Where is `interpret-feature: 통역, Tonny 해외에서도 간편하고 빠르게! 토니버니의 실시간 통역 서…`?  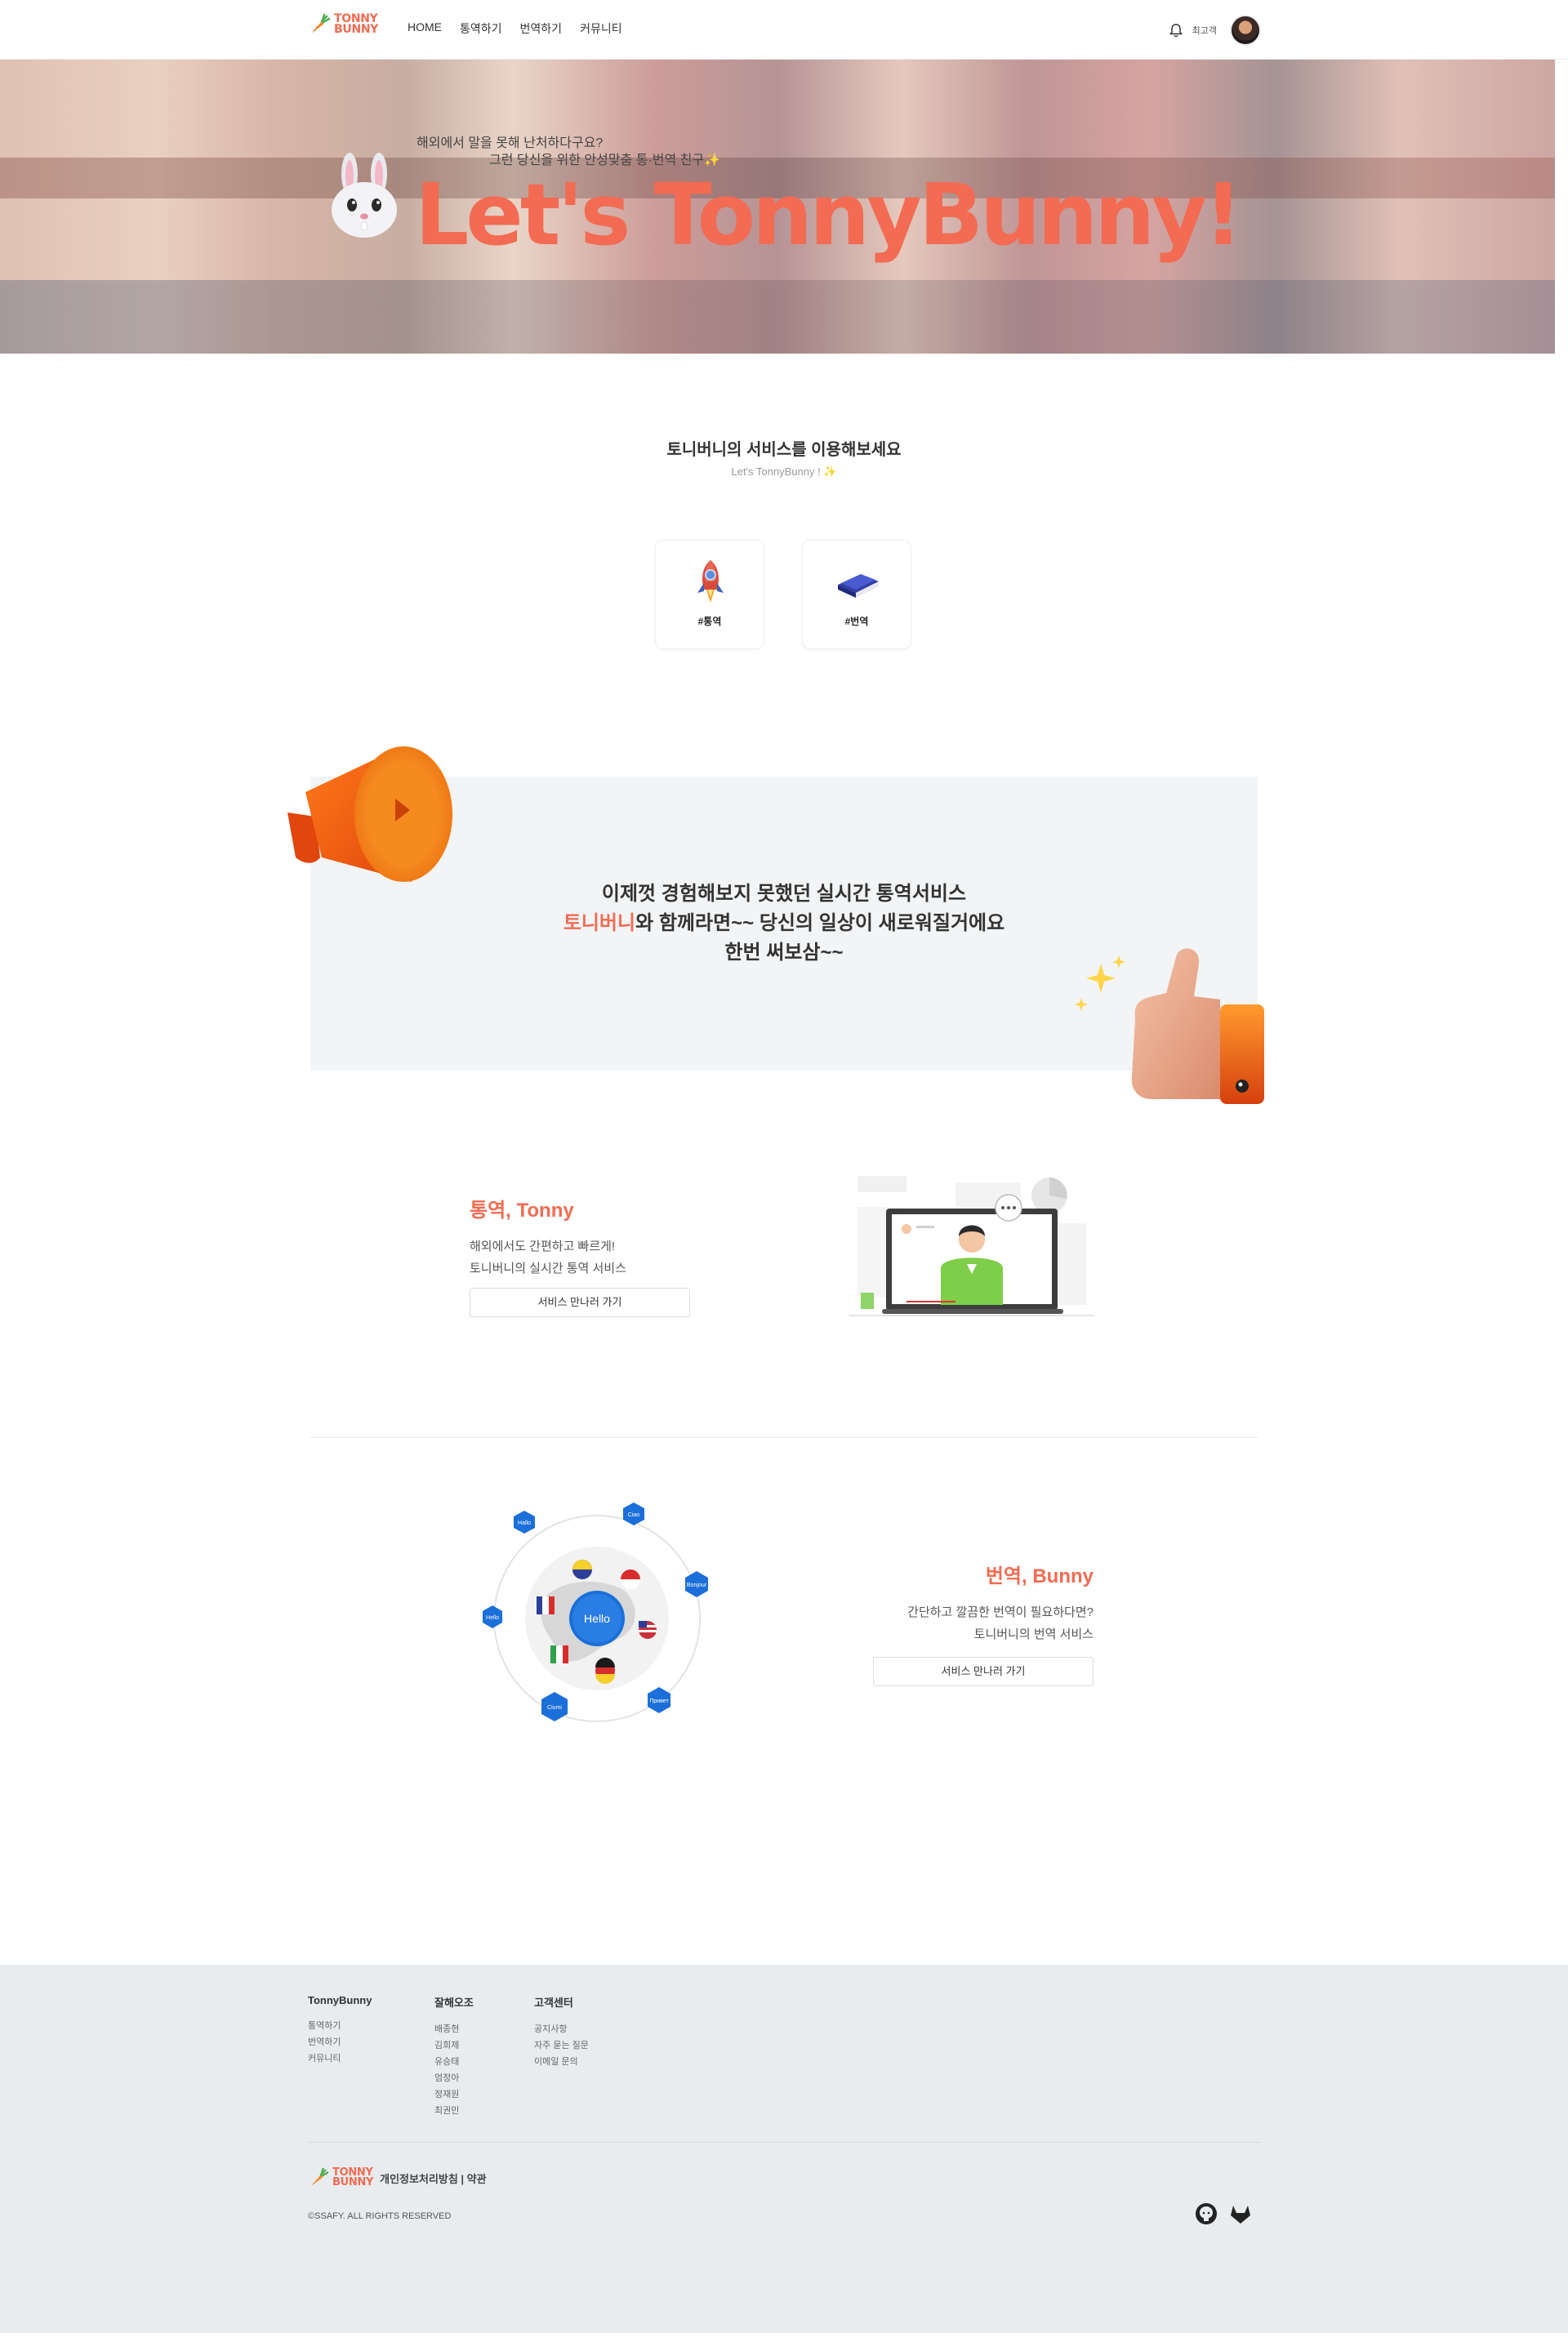 interpret-feature: 통역, Tonny 해외에서도 간편하고 빠르게! 토니버니의 실시간 통역 서… is located at coordinates (580, 1256).